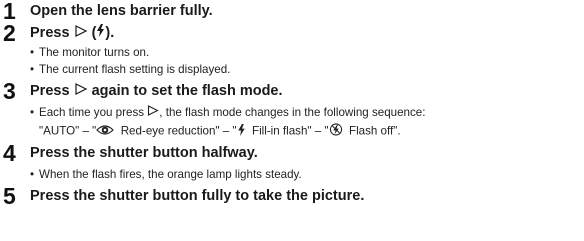 This screenshot has width=584, height=241. What do you see at coordinates (90, 52) in the screenshot?
I see `step-2-bullet-1: • The monitor turns on.` at bounding box center [90, 52].